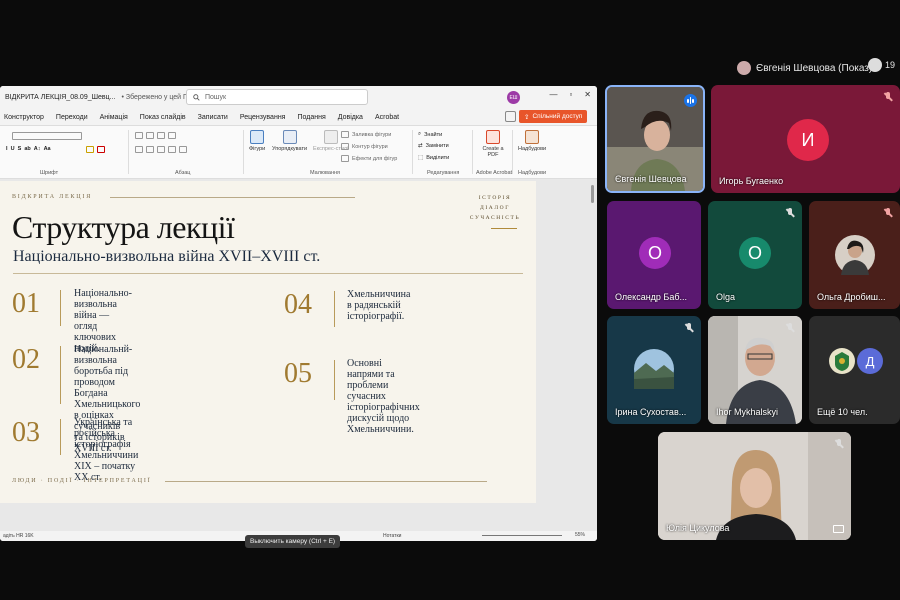 The height and width of the screenshot is (600, 900). What do you see at coordinates (123, 227) in the screenshot?
I see `slide-title: Структура лекції` at bounding box center [123, 227].